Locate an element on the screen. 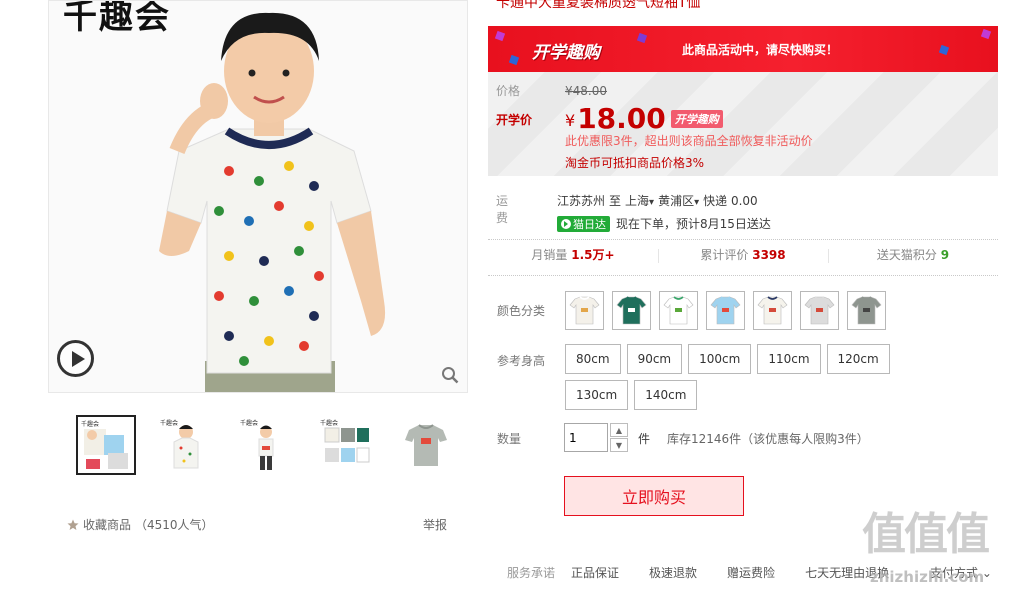 The width and height of the screenshot is (1012, 593). quantity-unit: 件 is located at coordinates (644, 439).